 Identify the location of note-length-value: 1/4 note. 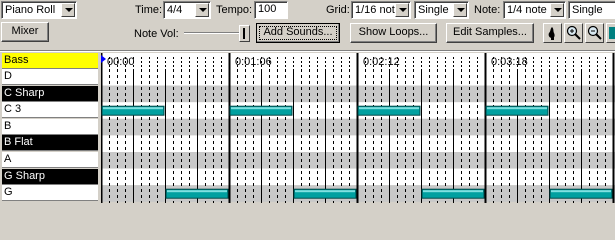
(527, 10).